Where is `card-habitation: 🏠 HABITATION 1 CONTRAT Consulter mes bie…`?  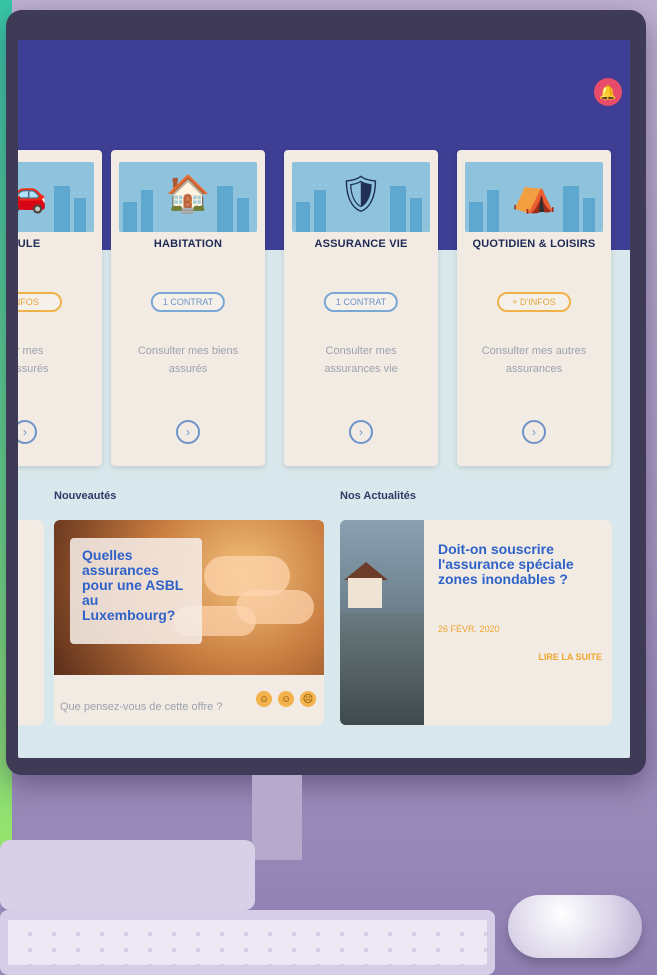
card-habitation: 🏠 HABITATION 1 CONTRAT Consulter mes bie… is located at coordinates (188, 308).